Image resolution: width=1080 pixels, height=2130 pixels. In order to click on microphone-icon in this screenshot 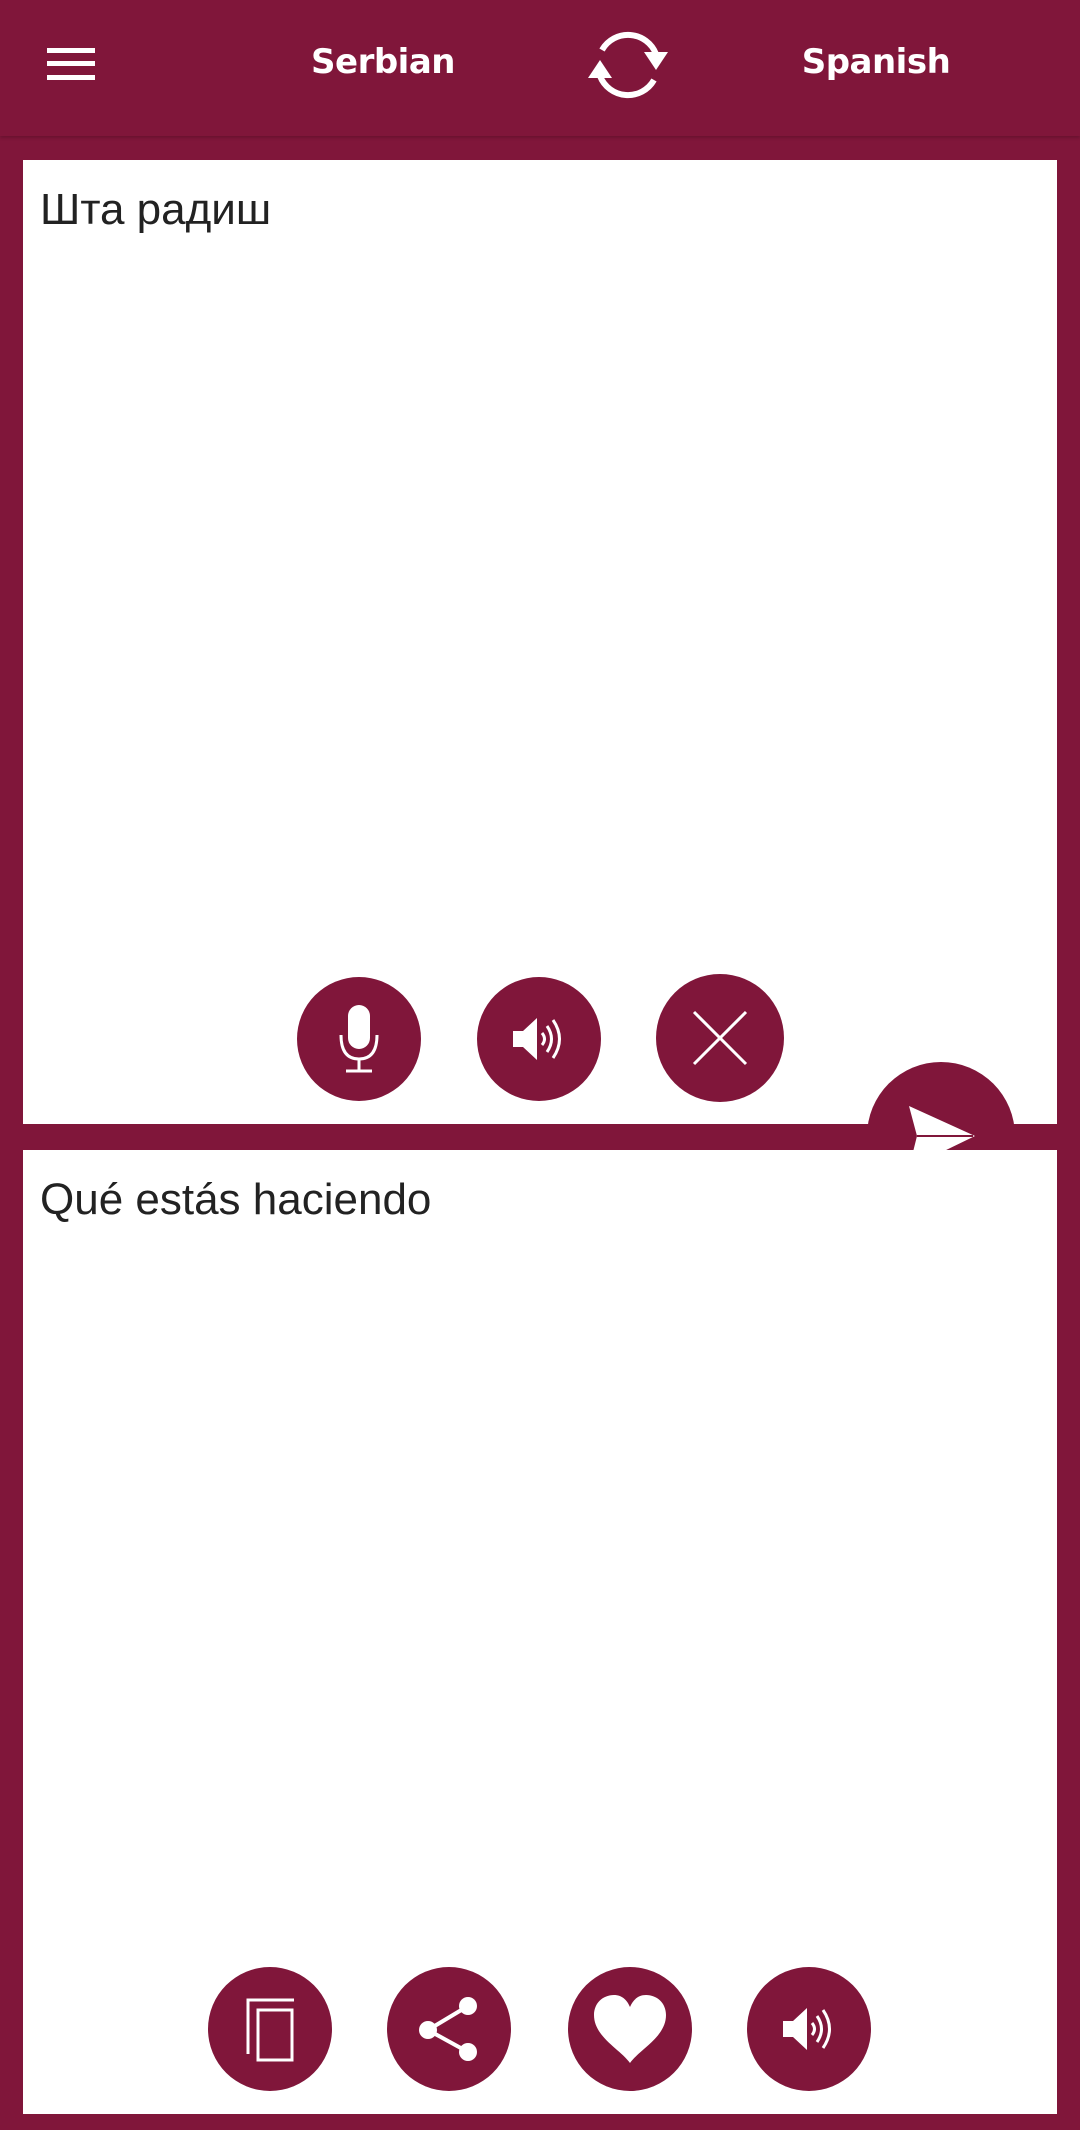, I will do `click(359, 1039)`.